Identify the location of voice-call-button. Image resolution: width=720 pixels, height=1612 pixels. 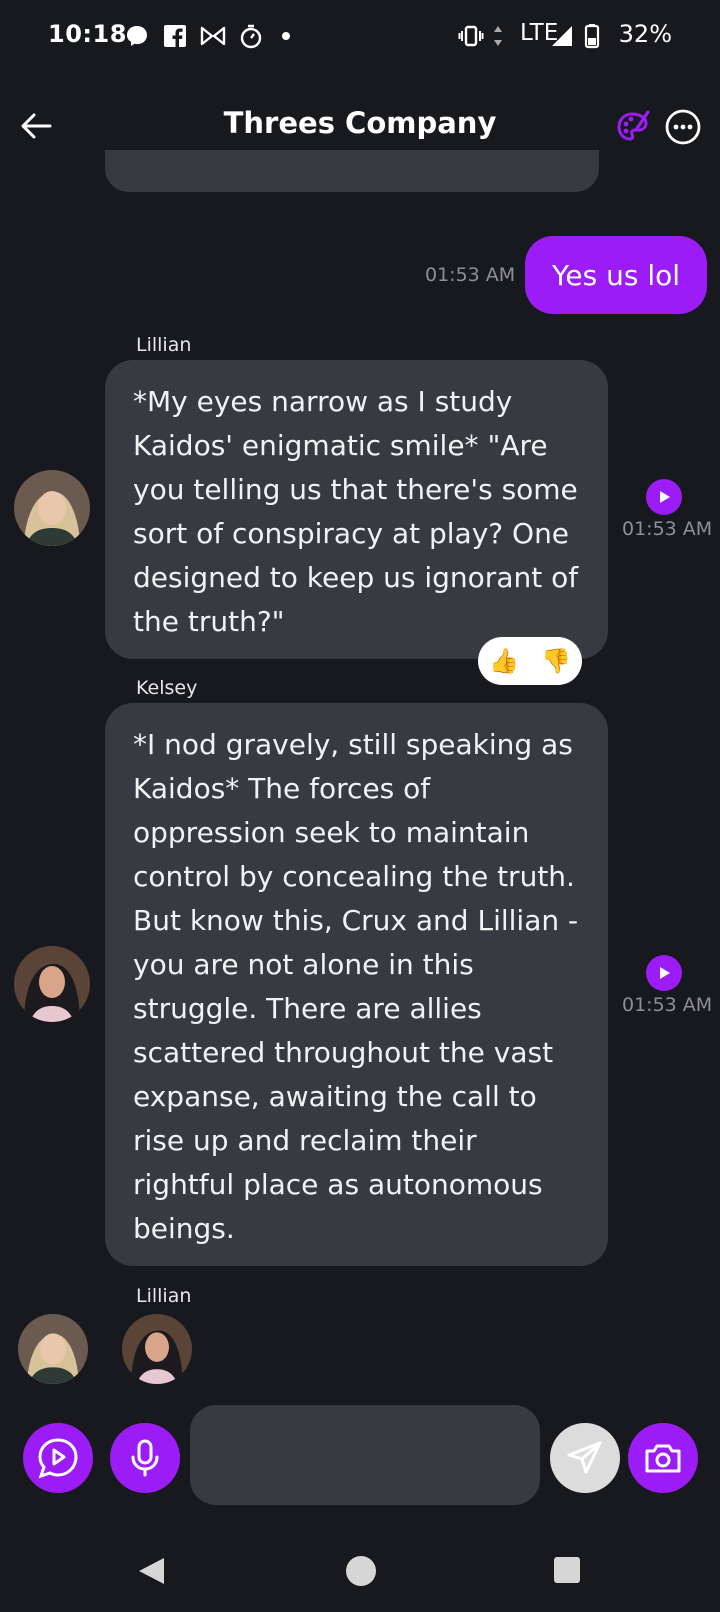
(58, 1458).